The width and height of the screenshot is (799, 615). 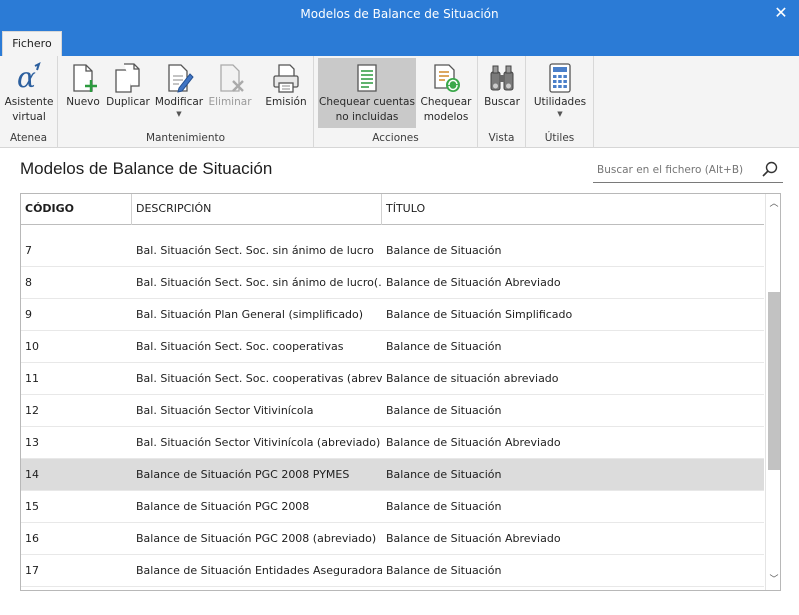 What do you see at coordinates (573, 209) in the screenshot?
I see `column-header-titulo: TÍTULO` at bounding box center [573, 209].